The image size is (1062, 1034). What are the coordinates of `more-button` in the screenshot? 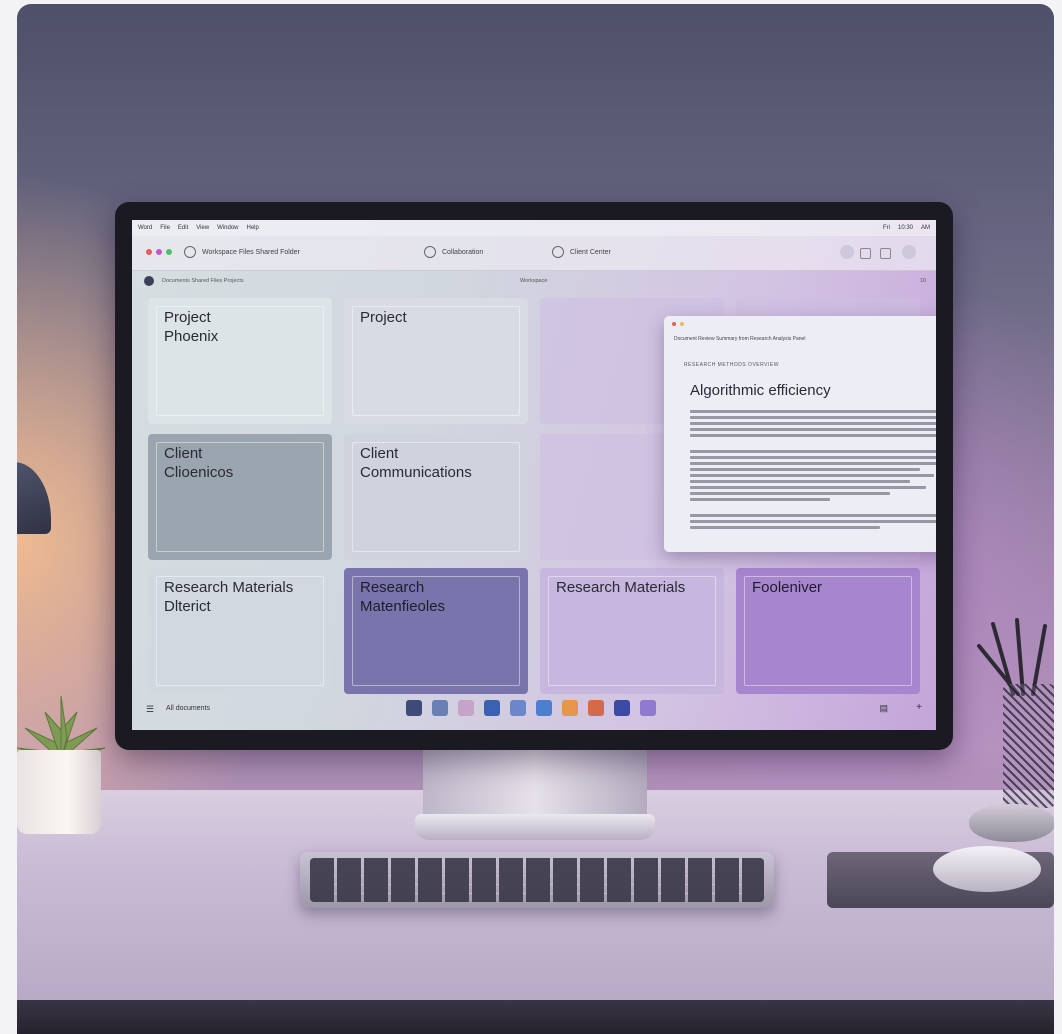 It's located at (909, 252).